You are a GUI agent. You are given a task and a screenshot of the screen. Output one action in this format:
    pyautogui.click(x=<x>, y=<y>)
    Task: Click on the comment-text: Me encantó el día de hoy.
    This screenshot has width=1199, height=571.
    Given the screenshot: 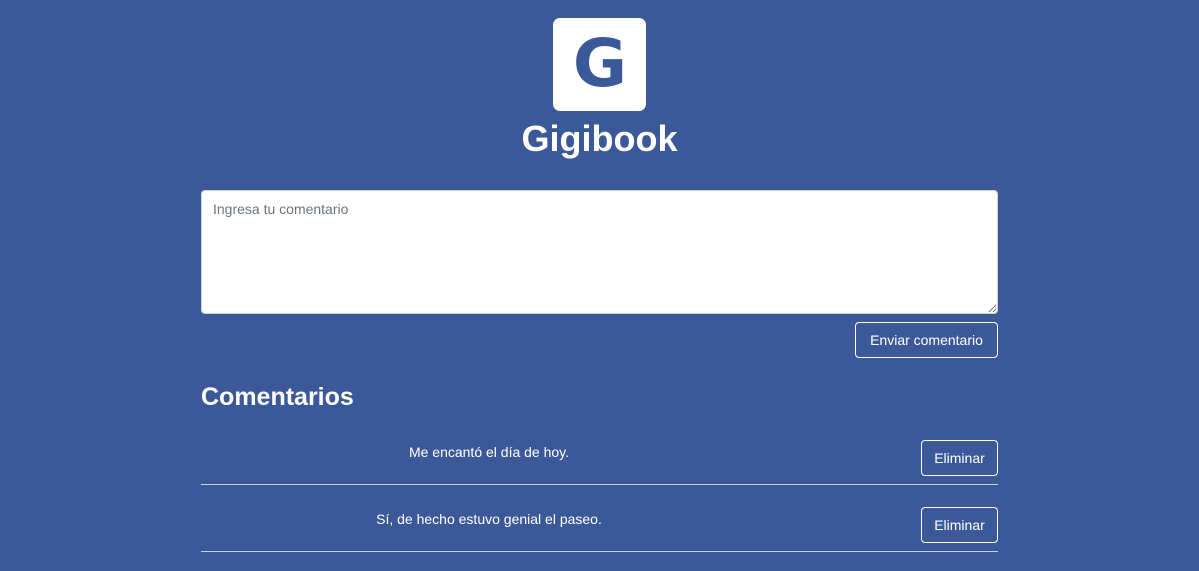 What is the action you would take?
    pyautogui.click(x=489, y=452)
    